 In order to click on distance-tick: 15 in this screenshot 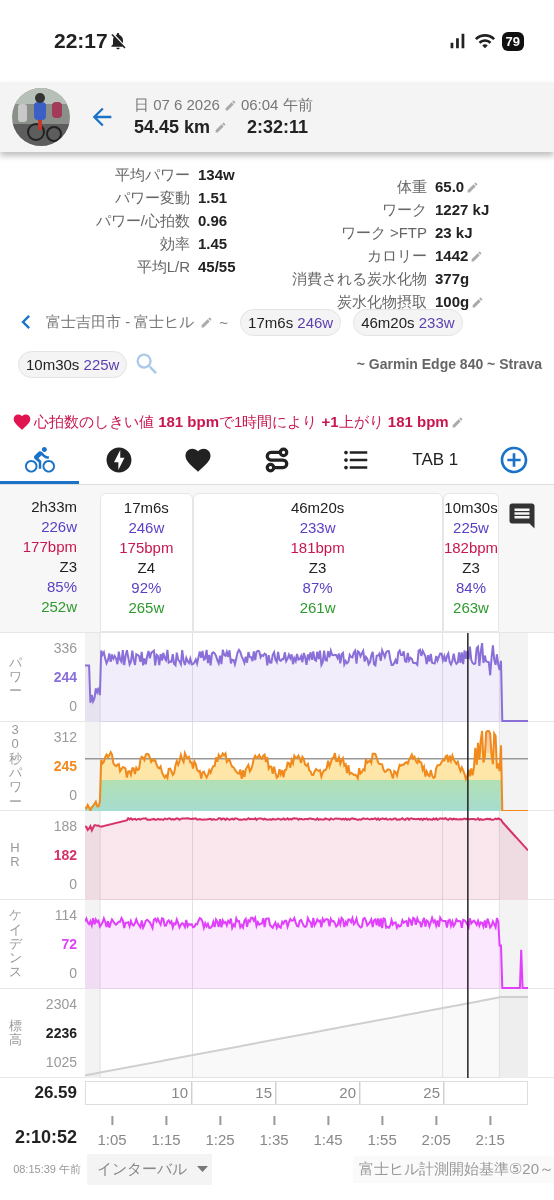, I will do `click(265, 1092)`.